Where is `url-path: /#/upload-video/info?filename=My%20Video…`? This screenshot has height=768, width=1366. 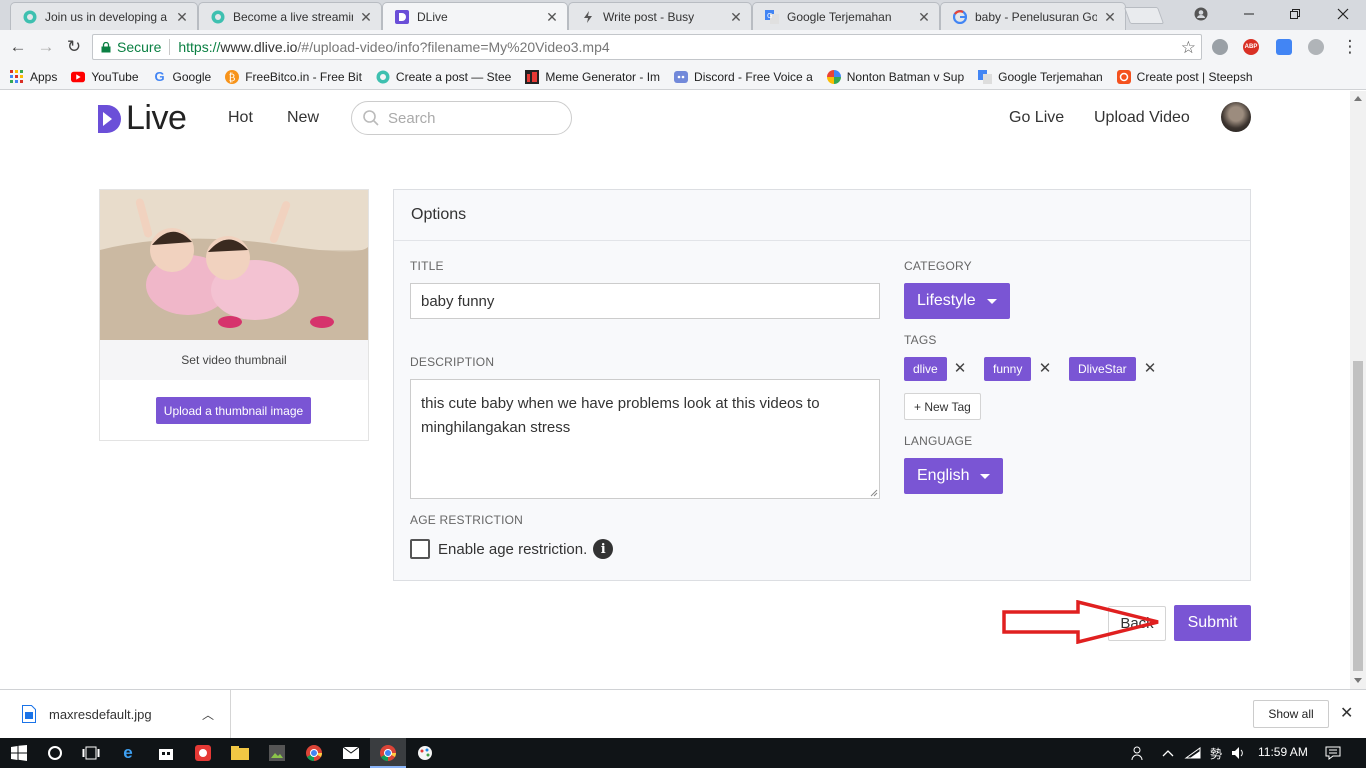
url-path: /#/upload-video/info?filename=My%20Video… is located at coordinates (453, 47).